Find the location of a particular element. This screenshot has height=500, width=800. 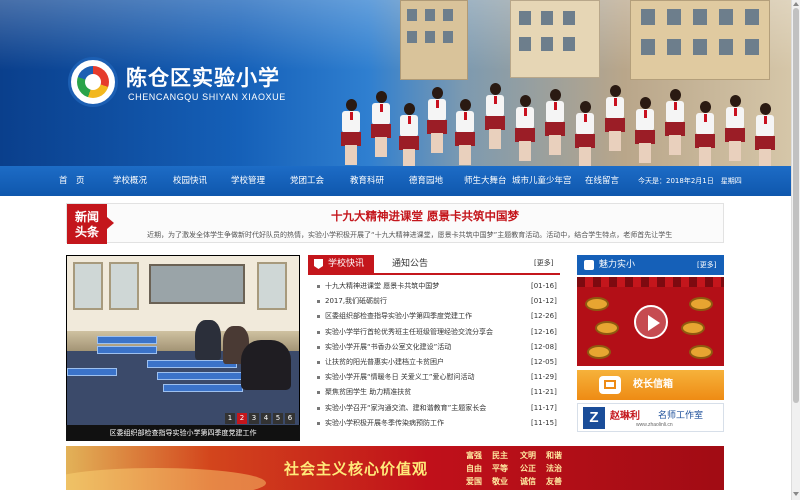

nav-item-party-union: 党团工会 is located at coordinates (307, 181).